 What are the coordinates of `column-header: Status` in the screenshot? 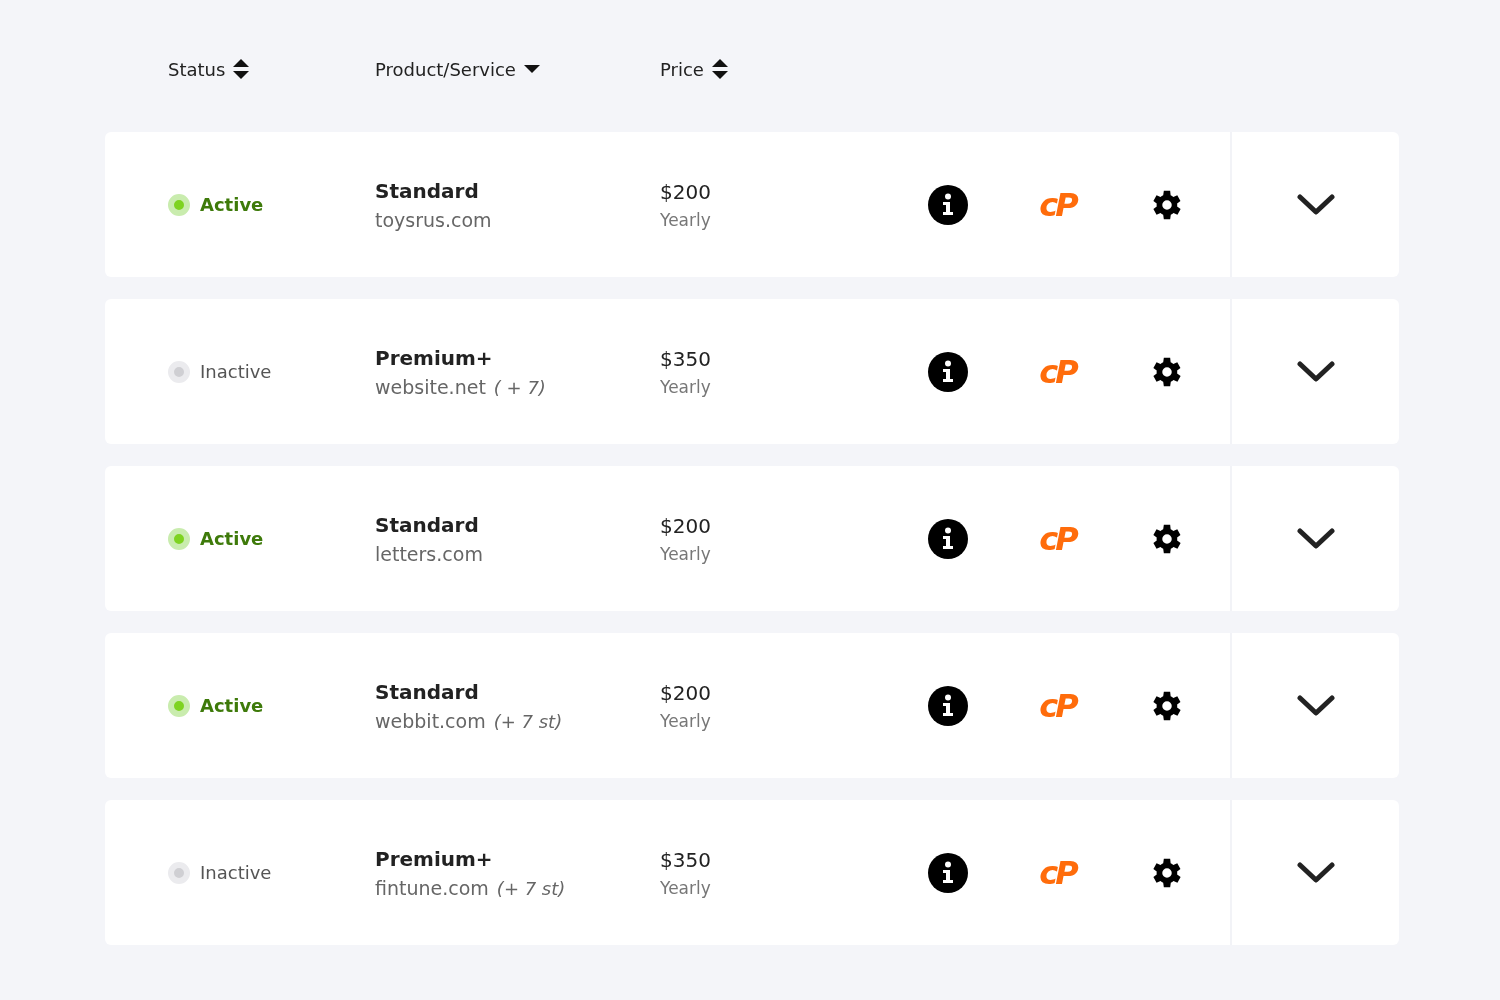 It's located at (271, 69).